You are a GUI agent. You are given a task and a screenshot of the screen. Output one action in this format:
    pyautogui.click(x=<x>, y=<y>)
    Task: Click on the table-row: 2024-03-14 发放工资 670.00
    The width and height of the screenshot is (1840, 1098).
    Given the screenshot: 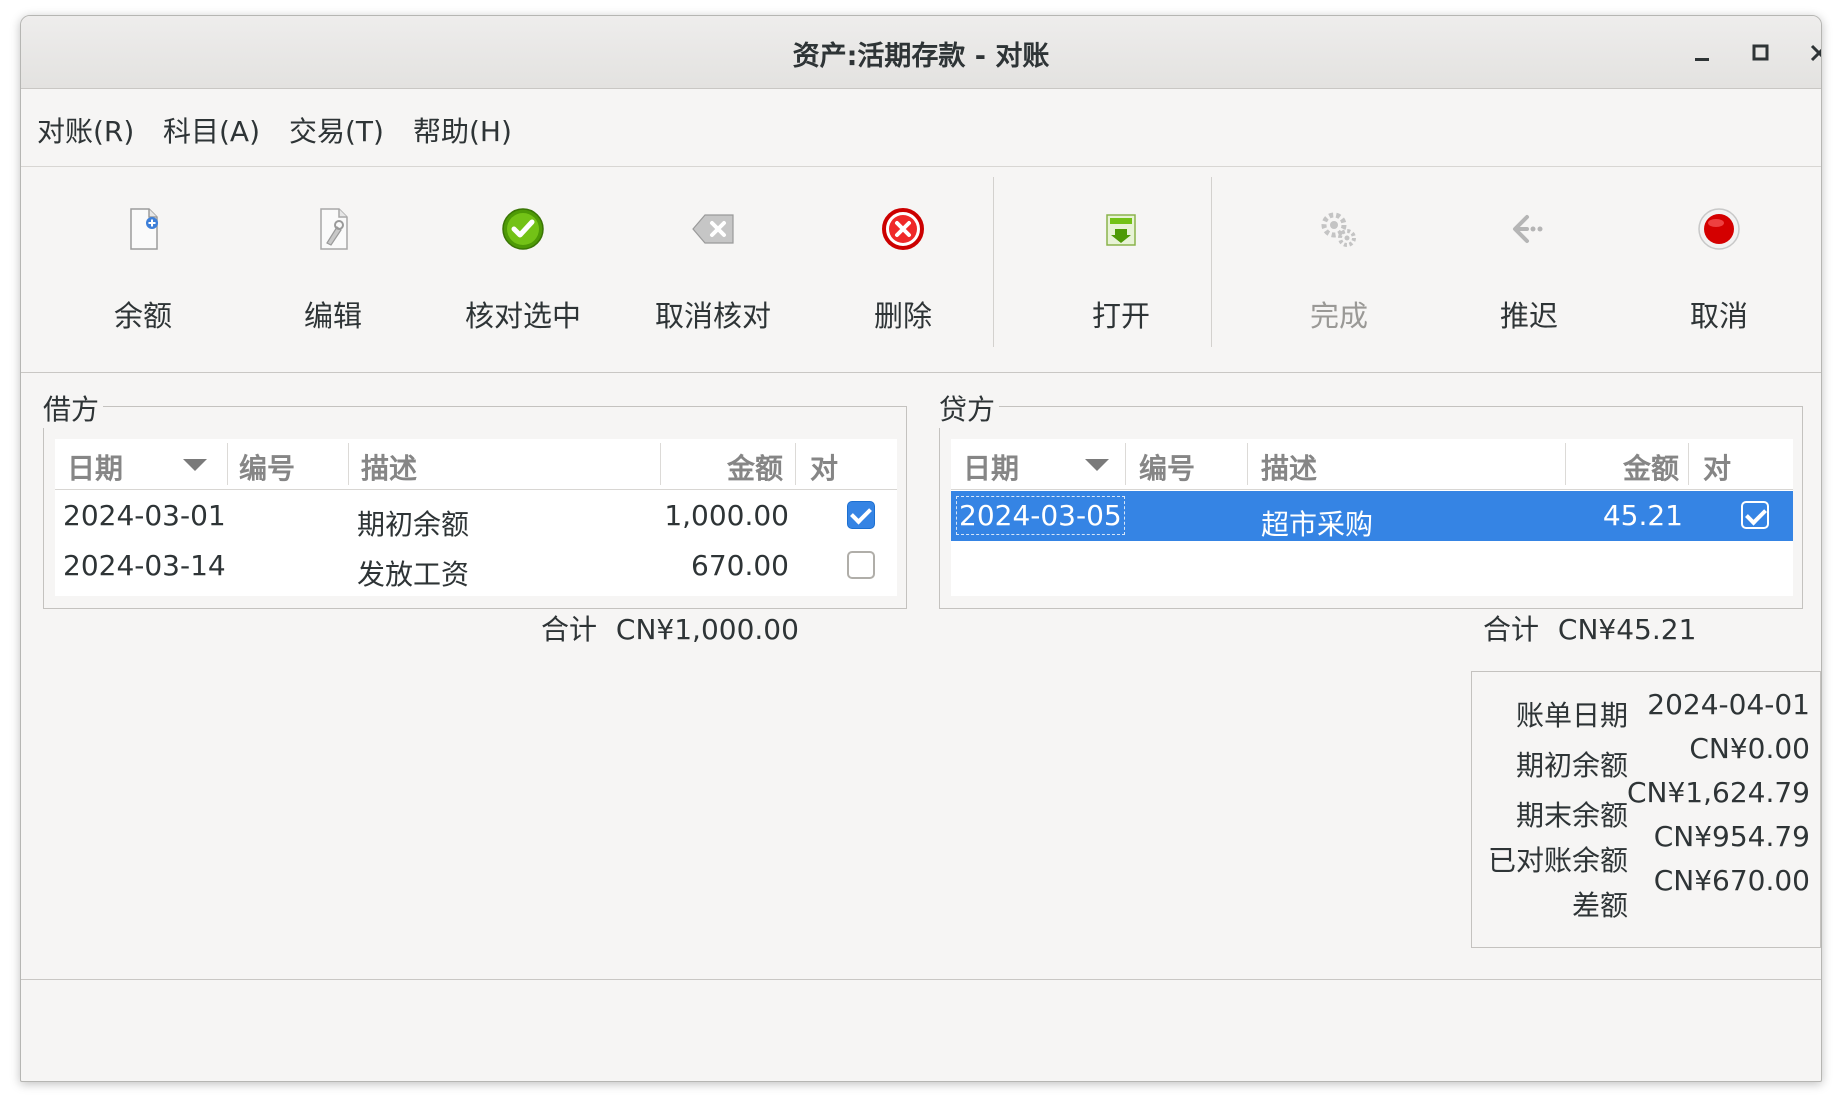 What is the action you would take?
    pyautogui.click(x=476, y=566)
    